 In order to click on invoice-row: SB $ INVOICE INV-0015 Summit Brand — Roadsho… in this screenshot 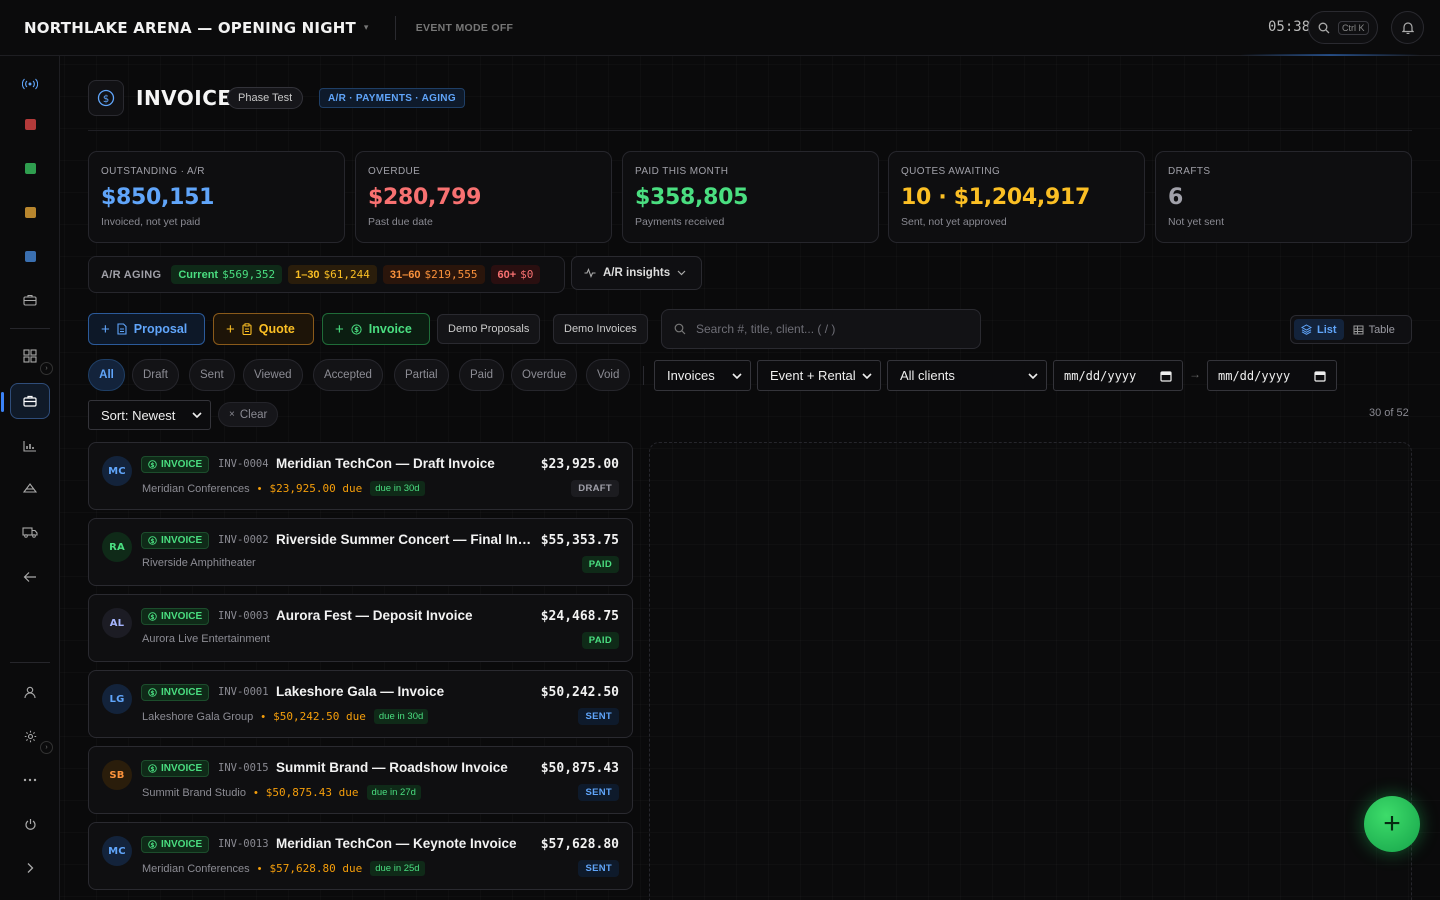, I will do `click(360, 780)`.